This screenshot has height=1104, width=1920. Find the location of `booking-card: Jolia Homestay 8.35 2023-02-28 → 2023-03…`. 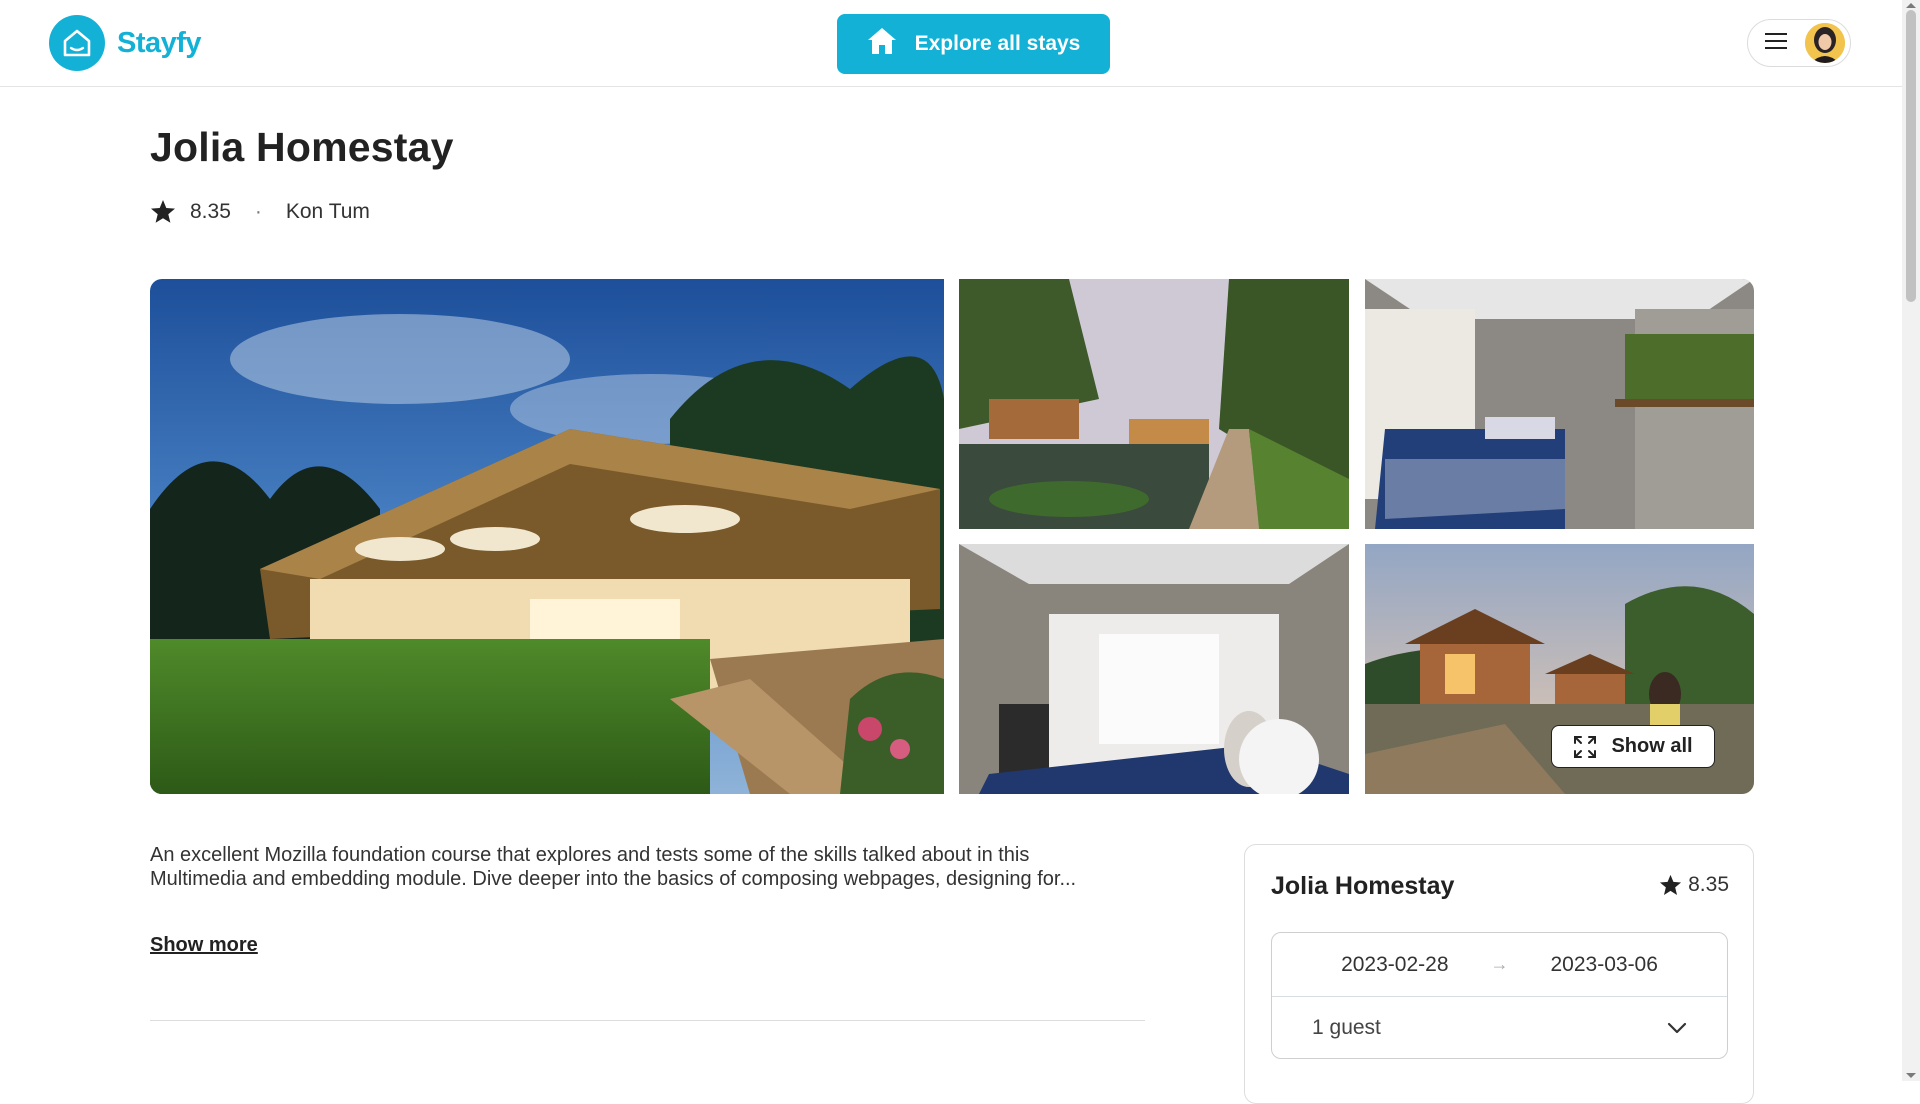

booking-card: Jolia Homestay 8.35 2023-02-28 → 2023-03… is located at coordinates (1499, 974).